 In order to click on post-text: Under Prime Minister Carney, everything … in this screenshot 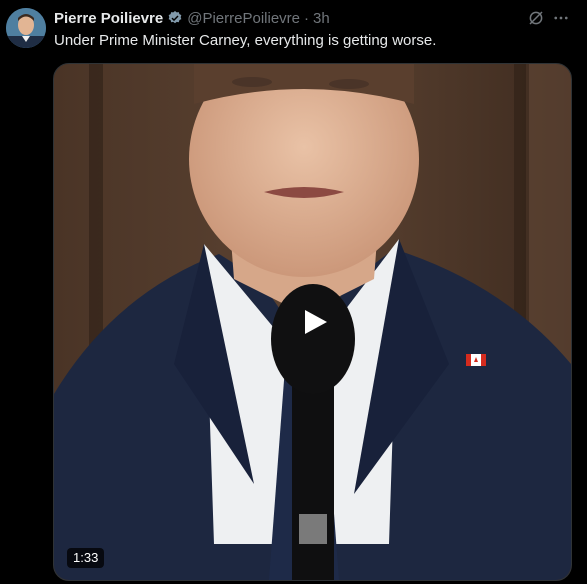, I will do `click(245, 40)`.